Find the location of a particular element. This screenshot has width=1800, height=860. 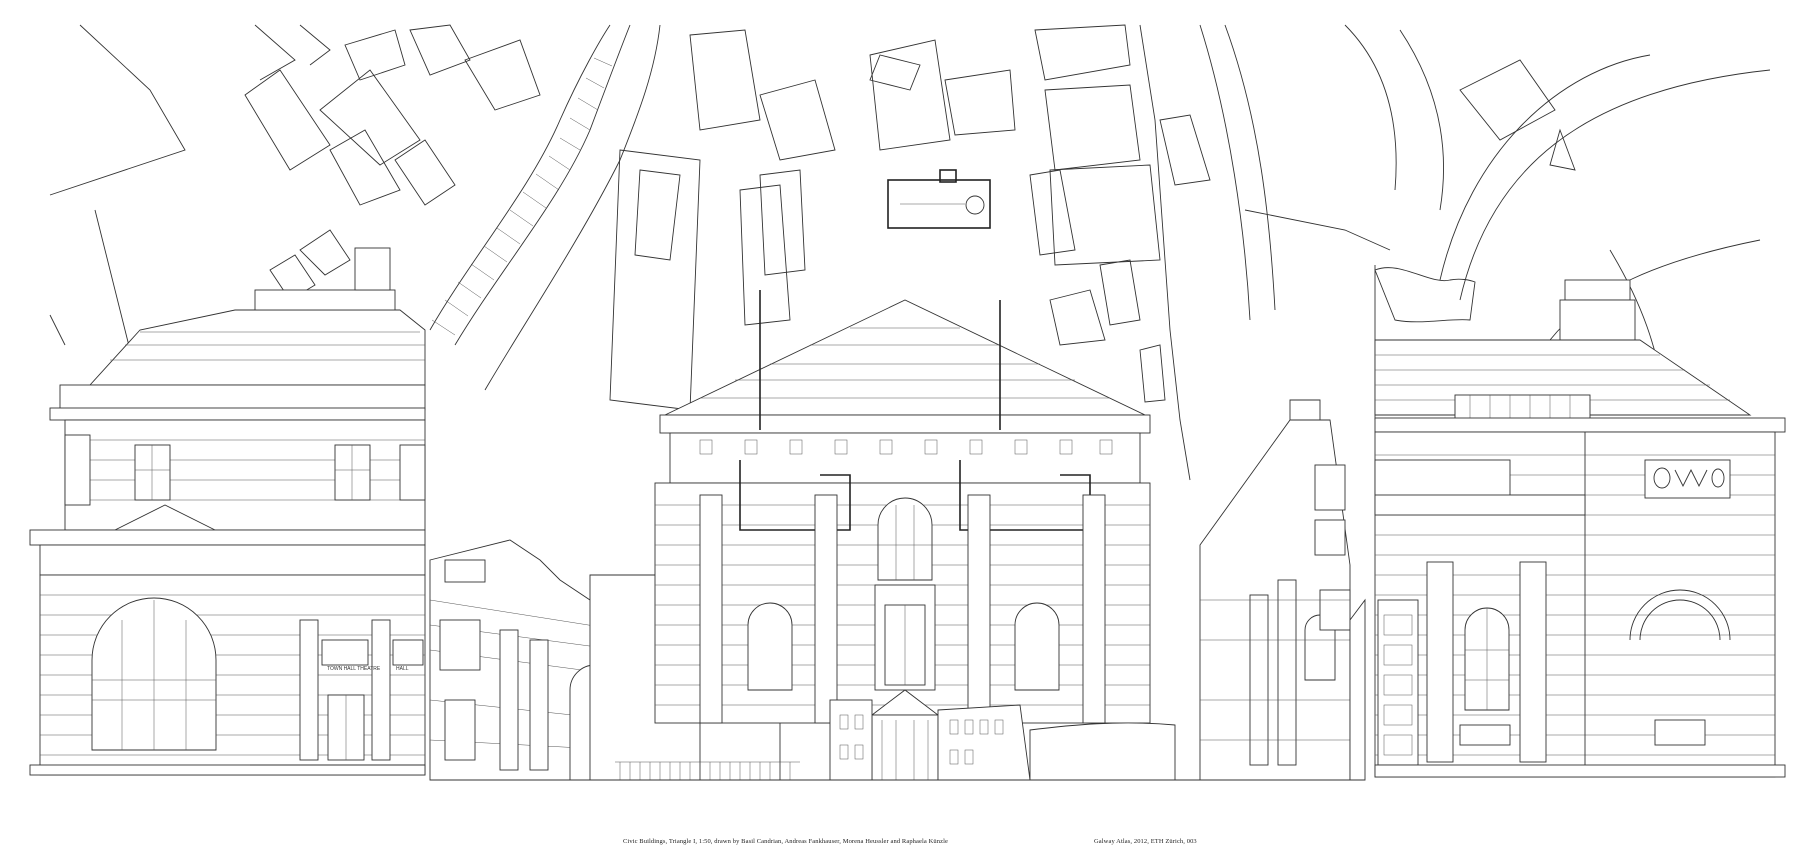

left-building-elevation: TOWN HALL THEATRE HALL is located at coordinates (227, 511).